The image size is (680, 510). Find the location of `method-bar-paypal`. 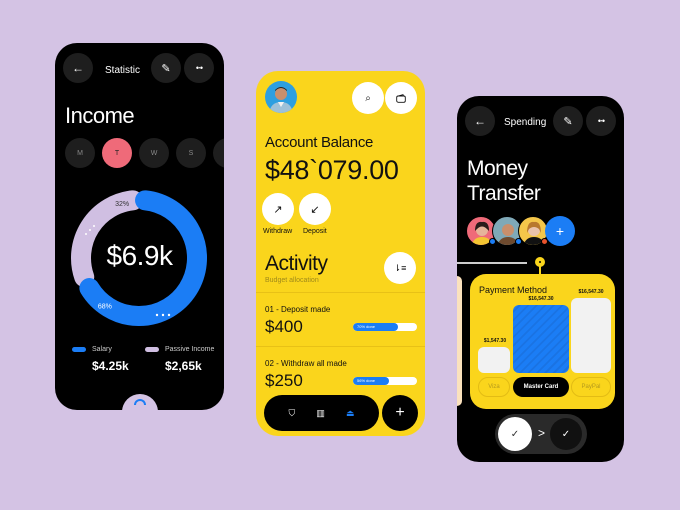

method-bar-paypal is located at coordinates (591, 335).